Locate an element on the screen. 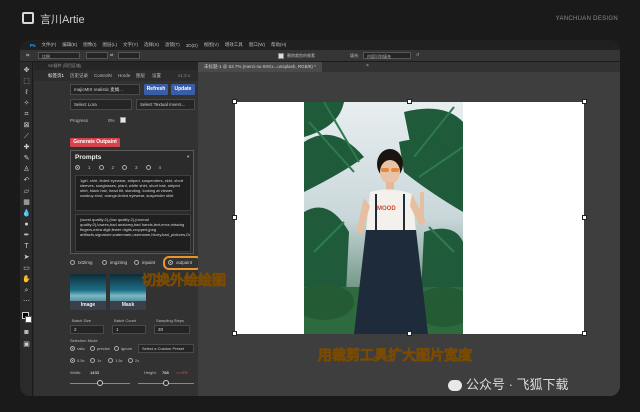  menu-view: 视图(V) is located at coordinates (211, 45).